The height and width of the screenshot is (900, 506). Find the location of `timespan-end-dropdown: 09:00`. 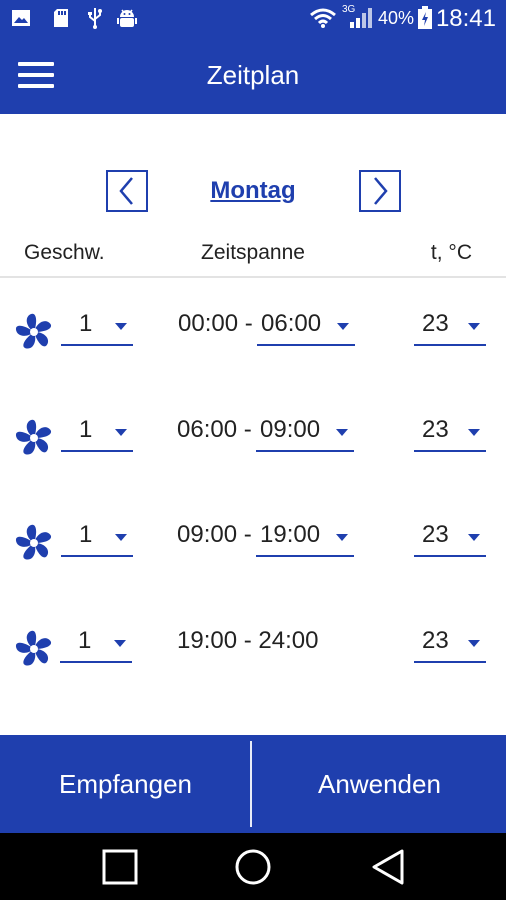

timespan-end-dropdown: 09:00 is located at coordinates (305, 431).